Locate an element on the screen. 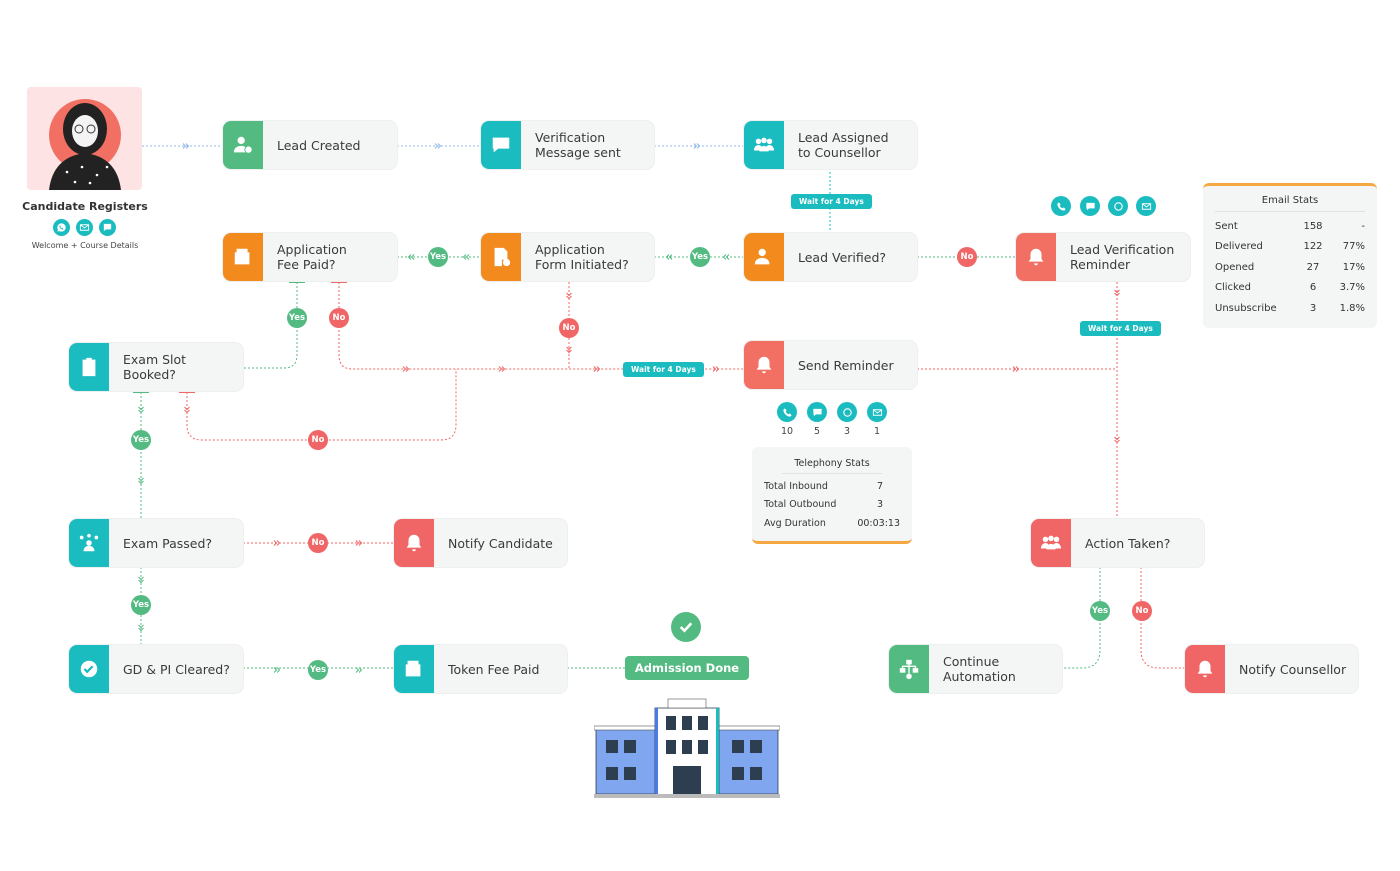 This screenshot has height=871, width=1400. node-app-fee: Application Fee Paid? is located at coordinates (310, 257).